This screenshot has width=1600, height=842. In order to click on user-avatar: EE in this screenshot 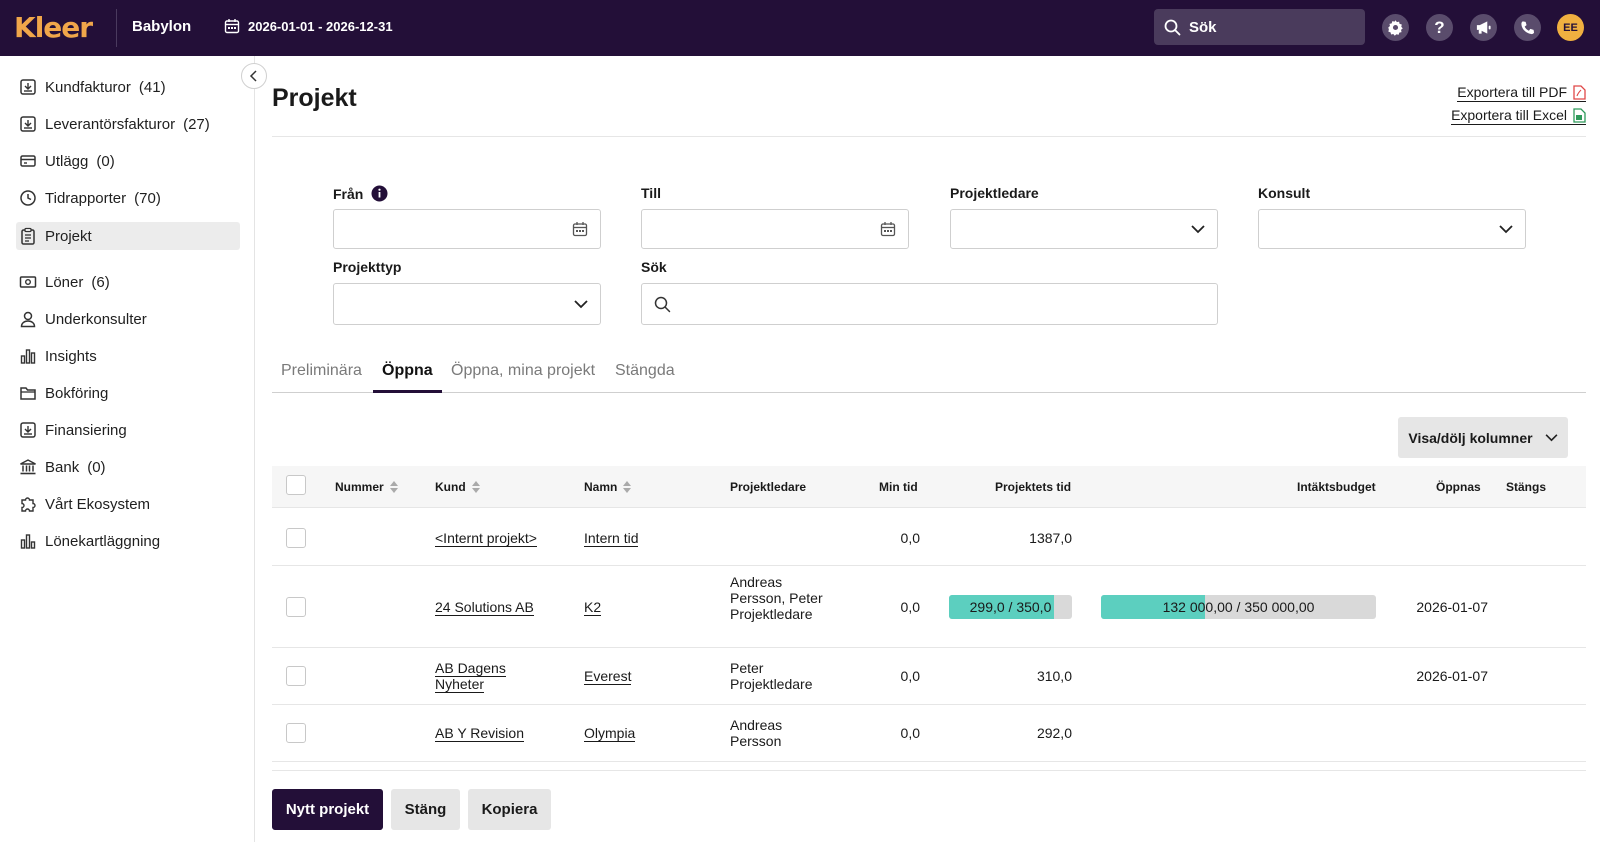, I will do `click(1570, 27)`.